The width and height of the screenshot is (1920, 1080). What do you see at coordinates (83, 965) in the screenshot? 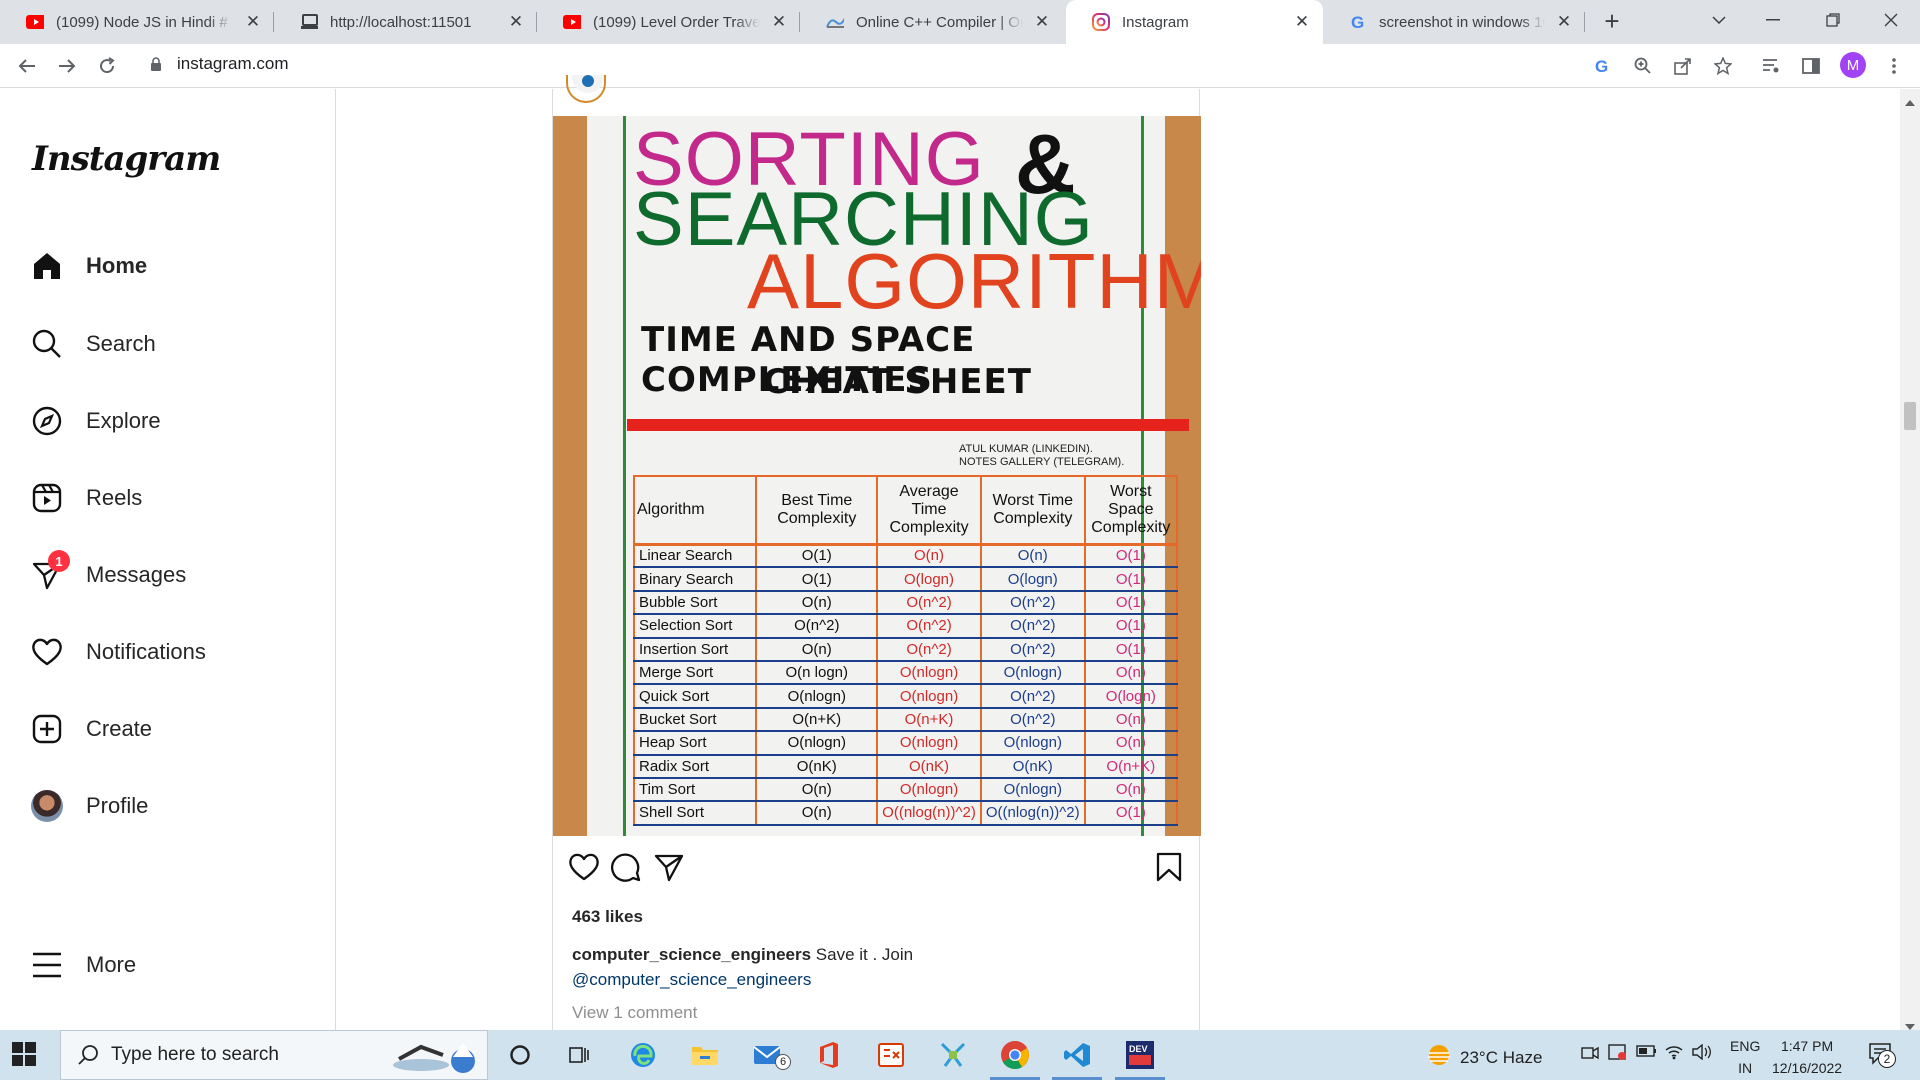
I see `sidebar-item-more: More` at bounding box center [83, 965].